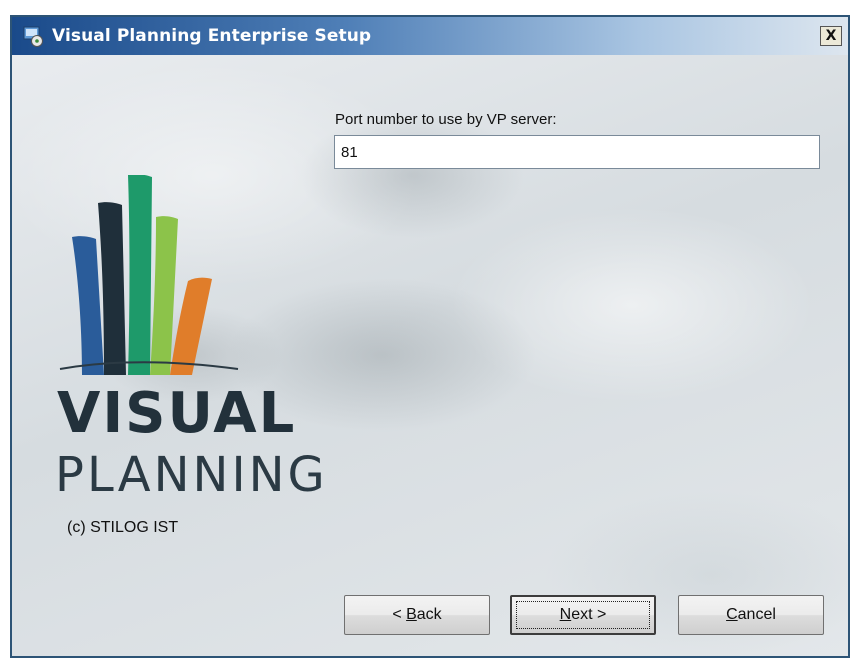 This screenshot has height=660, width=852. What do you see at coordinates (191, 475) in the screenshot?
I see `brand-planning-text: PLANNING` at bounding box center [191, 475].